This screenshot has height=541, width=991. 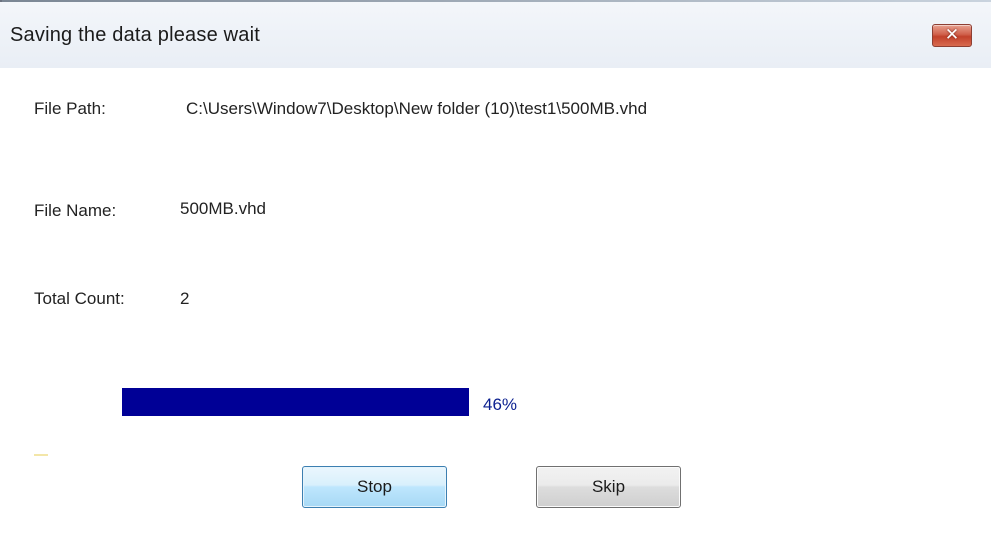 I want to click on skip-button: Skip, so click(x=608, y=487).